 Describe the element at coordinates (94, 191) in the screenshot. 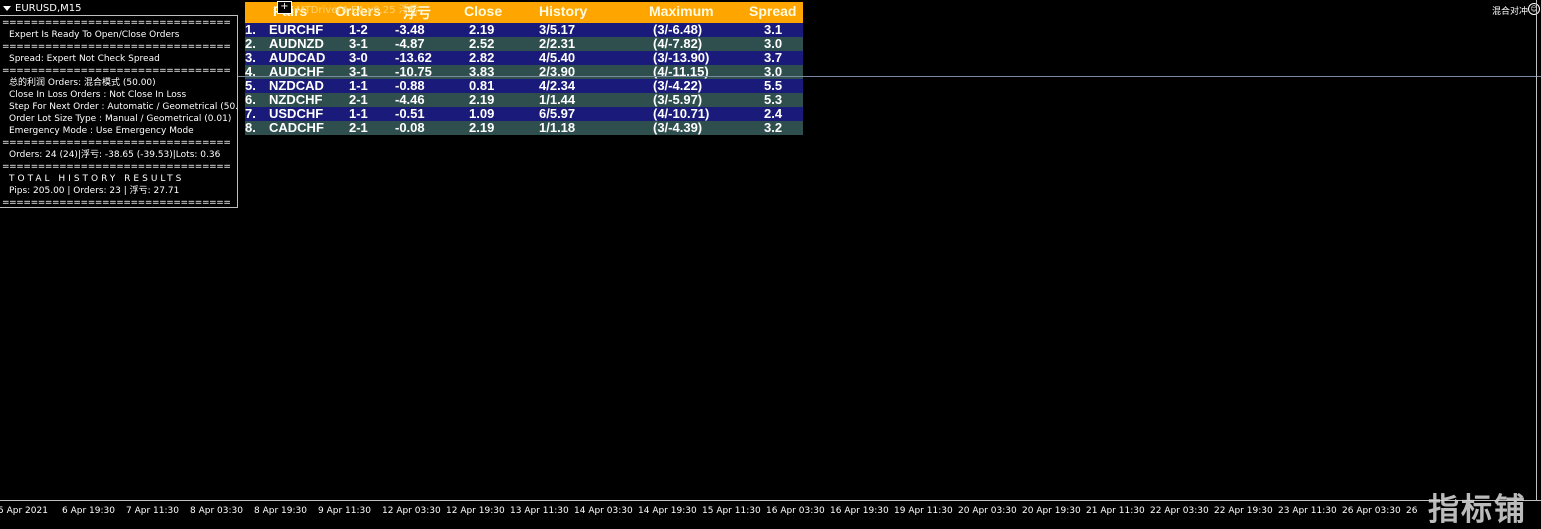

I see `history-summary: Pips: 205.00 | Orders: 23 | 浮亏: 27.71` at that location.